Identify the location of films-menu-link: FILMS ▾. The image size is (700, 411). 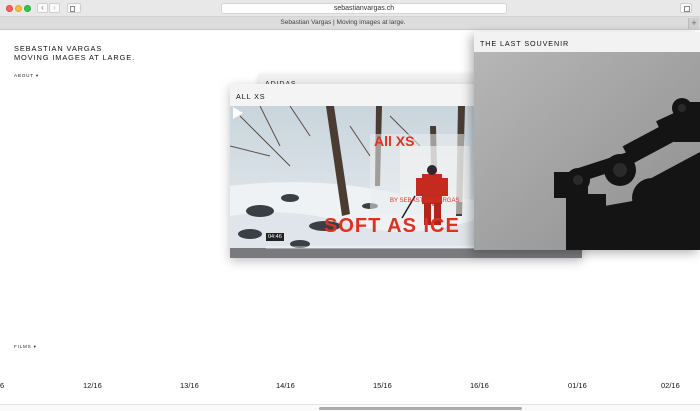
(25, 347).